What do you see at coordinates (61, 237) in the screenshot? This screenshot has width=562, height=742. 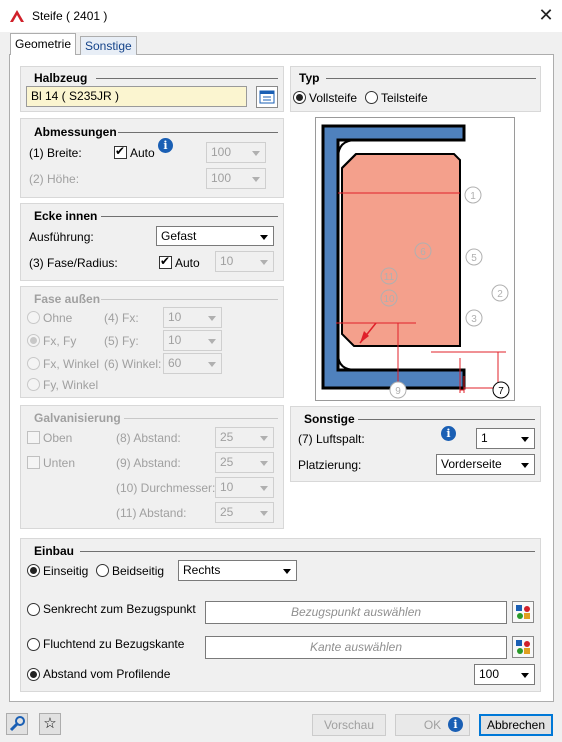 I see `ausfuehrung-label: Ausführung:` at bounding box center [61, 237].